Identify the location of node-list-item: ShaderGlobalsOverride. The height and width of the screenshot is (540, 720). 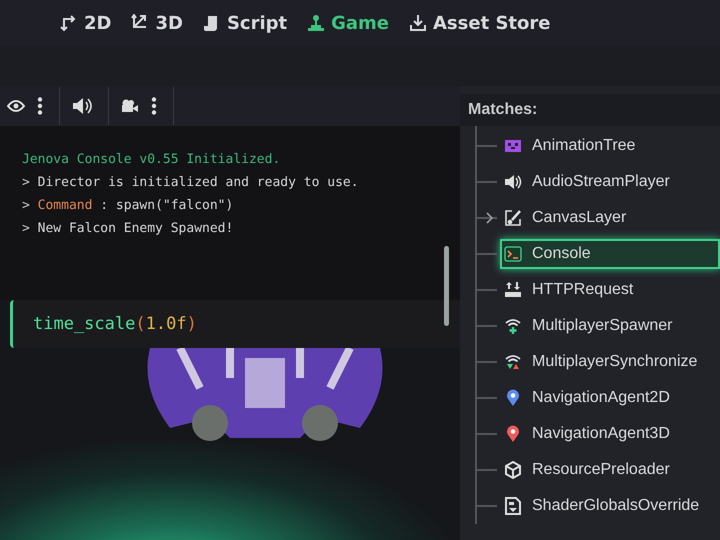
(610, 506).